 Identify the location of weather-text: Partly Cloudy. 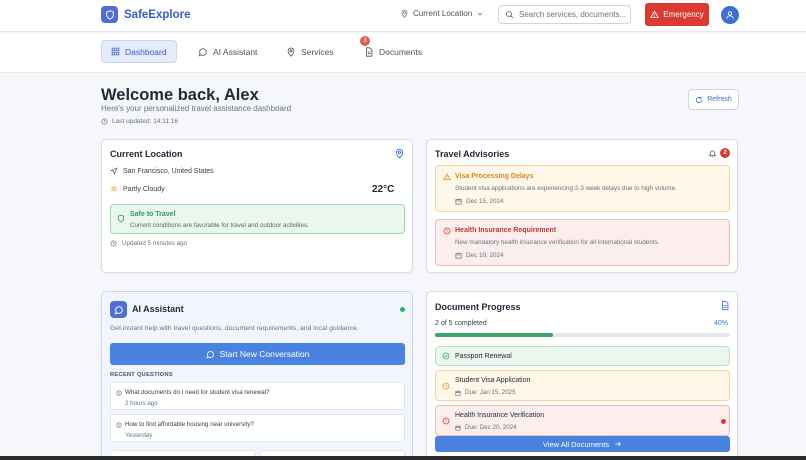
(144, 189).